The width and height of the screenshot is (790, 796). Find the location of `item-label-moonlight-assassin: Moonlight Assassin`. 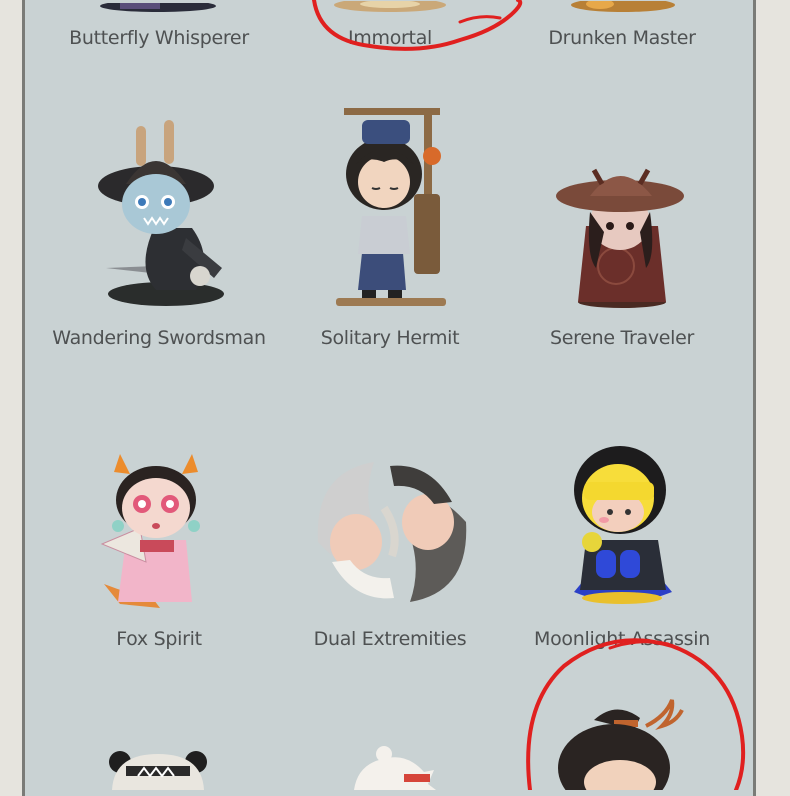

item-label-moonlight-assassin: Moonlight Assassin is located at coordinates (622, 639).